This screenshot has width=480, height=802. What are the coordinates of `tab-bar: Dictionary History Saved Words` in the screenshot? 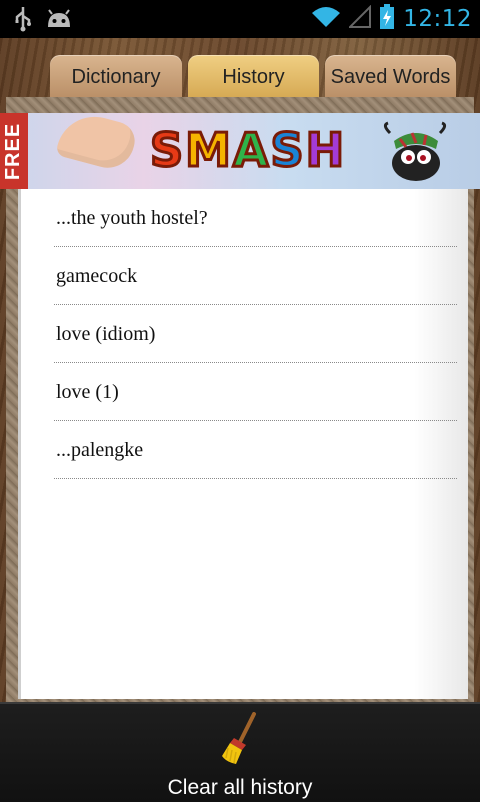 It's located at (255, 77).